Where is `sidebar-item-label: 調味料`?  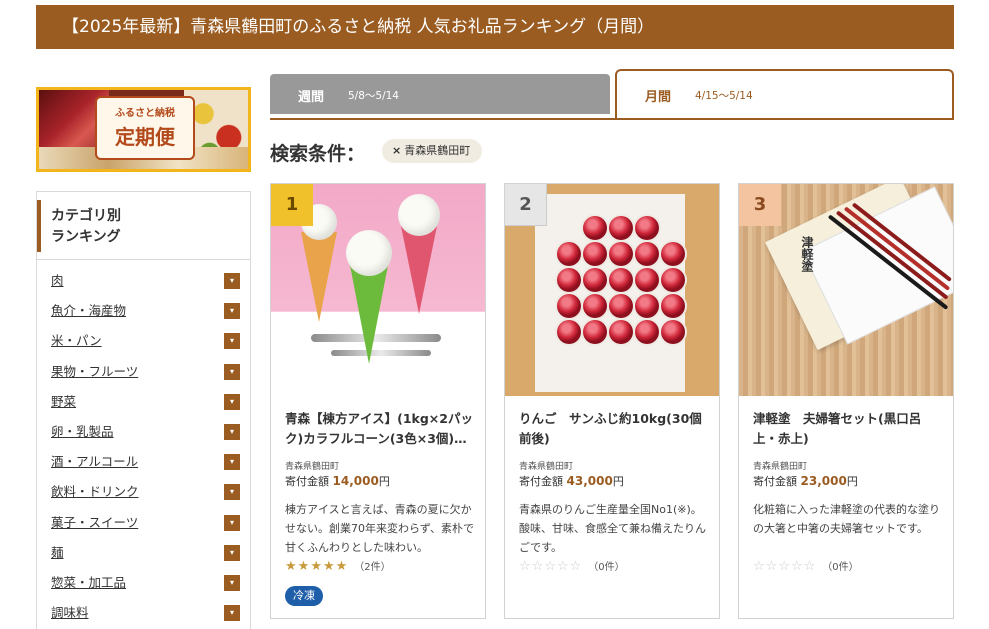
sidebar-item-label: 調味料 is located at coordinates (70, 612).